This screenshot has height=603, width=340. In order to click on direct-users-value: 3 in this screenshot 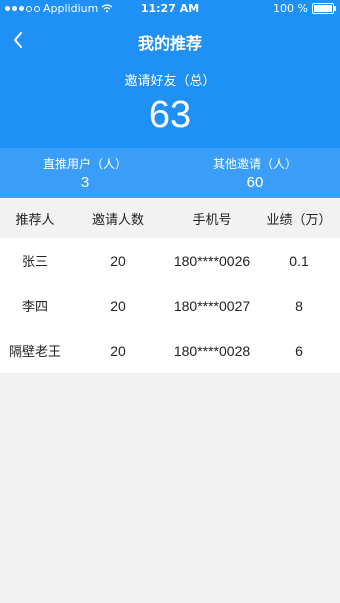, I will do `click(85, 182)`.